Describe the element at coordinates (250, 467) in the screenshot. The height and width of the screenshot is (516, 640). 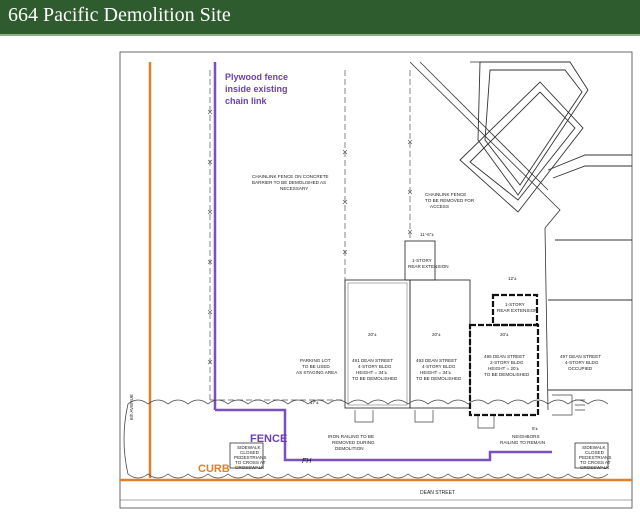
I see `sidewalk-closed-left-5: CROSSWALK` at that location.